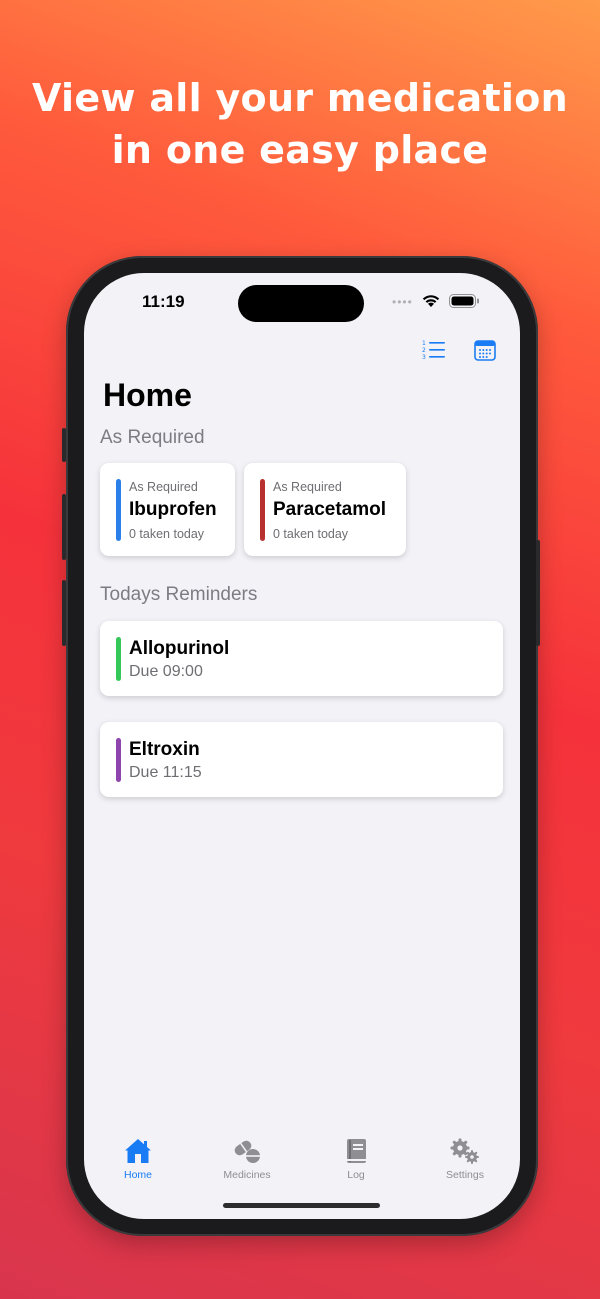  I want to click on pills-icon, so click(247, 1151).